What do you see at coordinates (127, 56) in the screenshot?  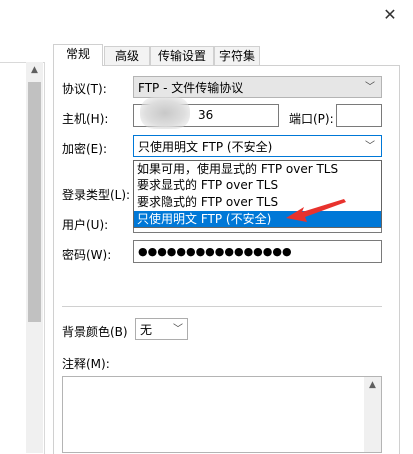 I see `tab-advanced: 高级` at bounding box center [127, 56].